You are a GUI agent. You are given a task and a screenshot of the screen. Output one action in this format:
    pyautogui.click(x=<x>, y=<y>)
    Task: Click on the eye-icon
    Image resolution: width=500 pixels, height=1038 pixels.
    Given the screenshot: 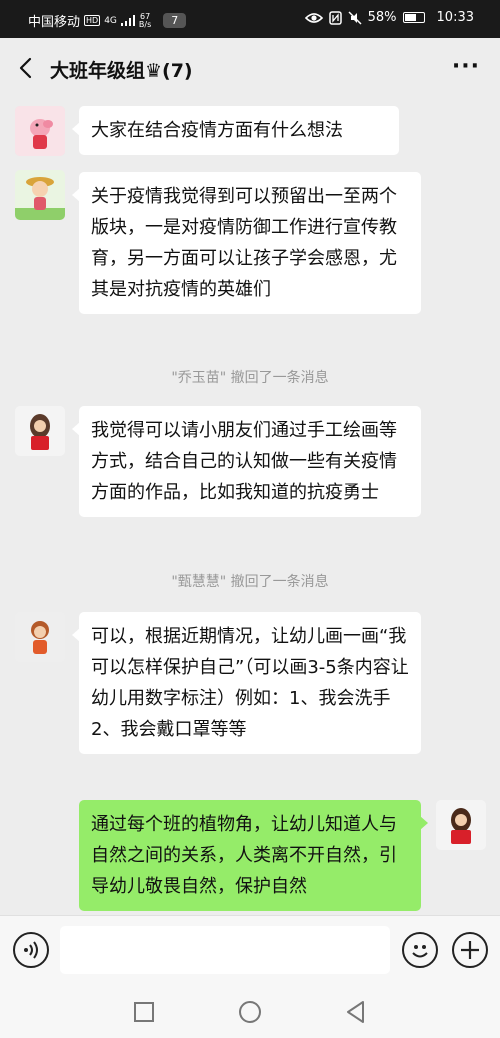 What is the action you would take?
    pyautogui.click(x=313, y=17)
    